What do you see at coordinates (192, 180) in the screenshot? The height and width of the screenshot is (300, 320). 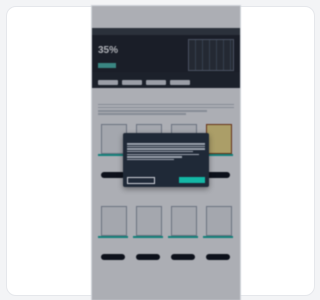 I see `accept-cookies-button` at bounding box center [192, 180].